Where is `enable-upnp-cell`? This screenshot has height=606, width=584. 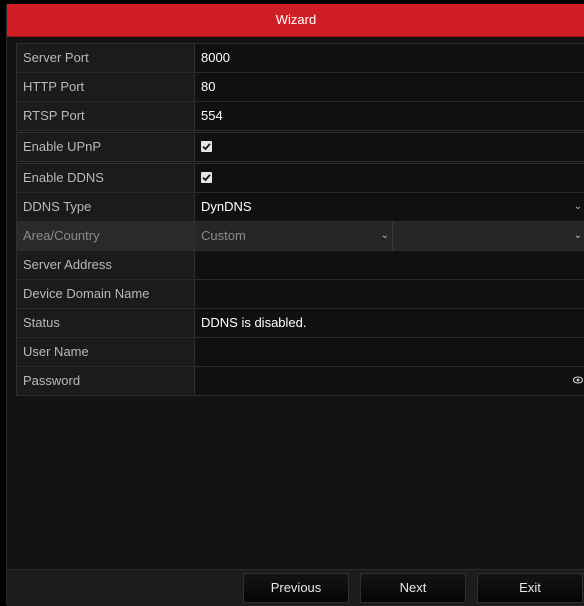
enable-upnp-cell is located at coordinates (389, 147).